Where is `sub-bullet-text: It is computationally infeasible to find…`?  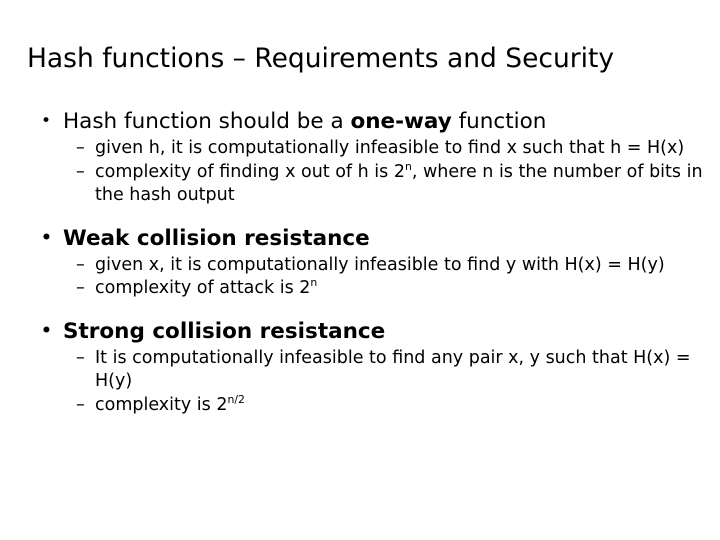
sub-bullet-text: It is computationally infeasible to find… is located at coordinates (393, 369).